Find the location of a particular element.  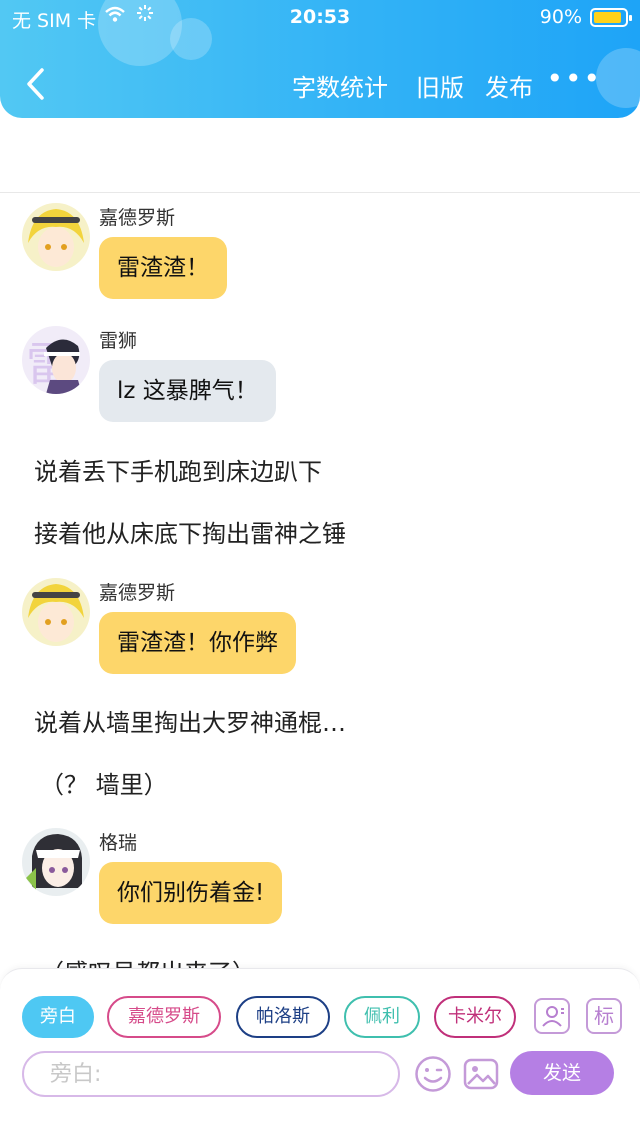

message-input is located at coordinates (211, 1074).